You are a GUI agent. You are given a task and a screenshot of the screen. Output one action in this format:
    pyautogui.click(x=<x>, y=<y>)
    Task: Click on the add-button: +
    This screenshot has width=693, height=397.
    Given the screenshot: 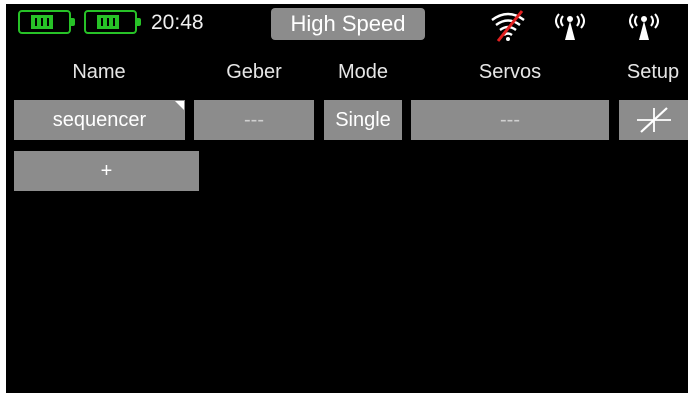 What is the action you would take?
    pyautogui.click(x=106, y=171)
    